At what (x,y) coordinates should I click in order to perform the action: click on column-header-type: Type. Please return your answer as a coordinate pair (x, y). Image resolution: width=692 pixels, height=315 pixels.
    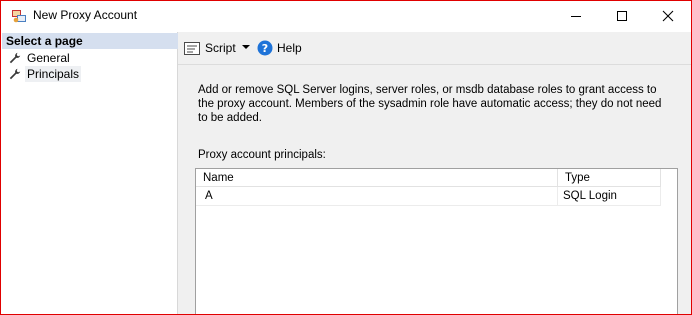
    Looking at the image, I should click on (609, 178).